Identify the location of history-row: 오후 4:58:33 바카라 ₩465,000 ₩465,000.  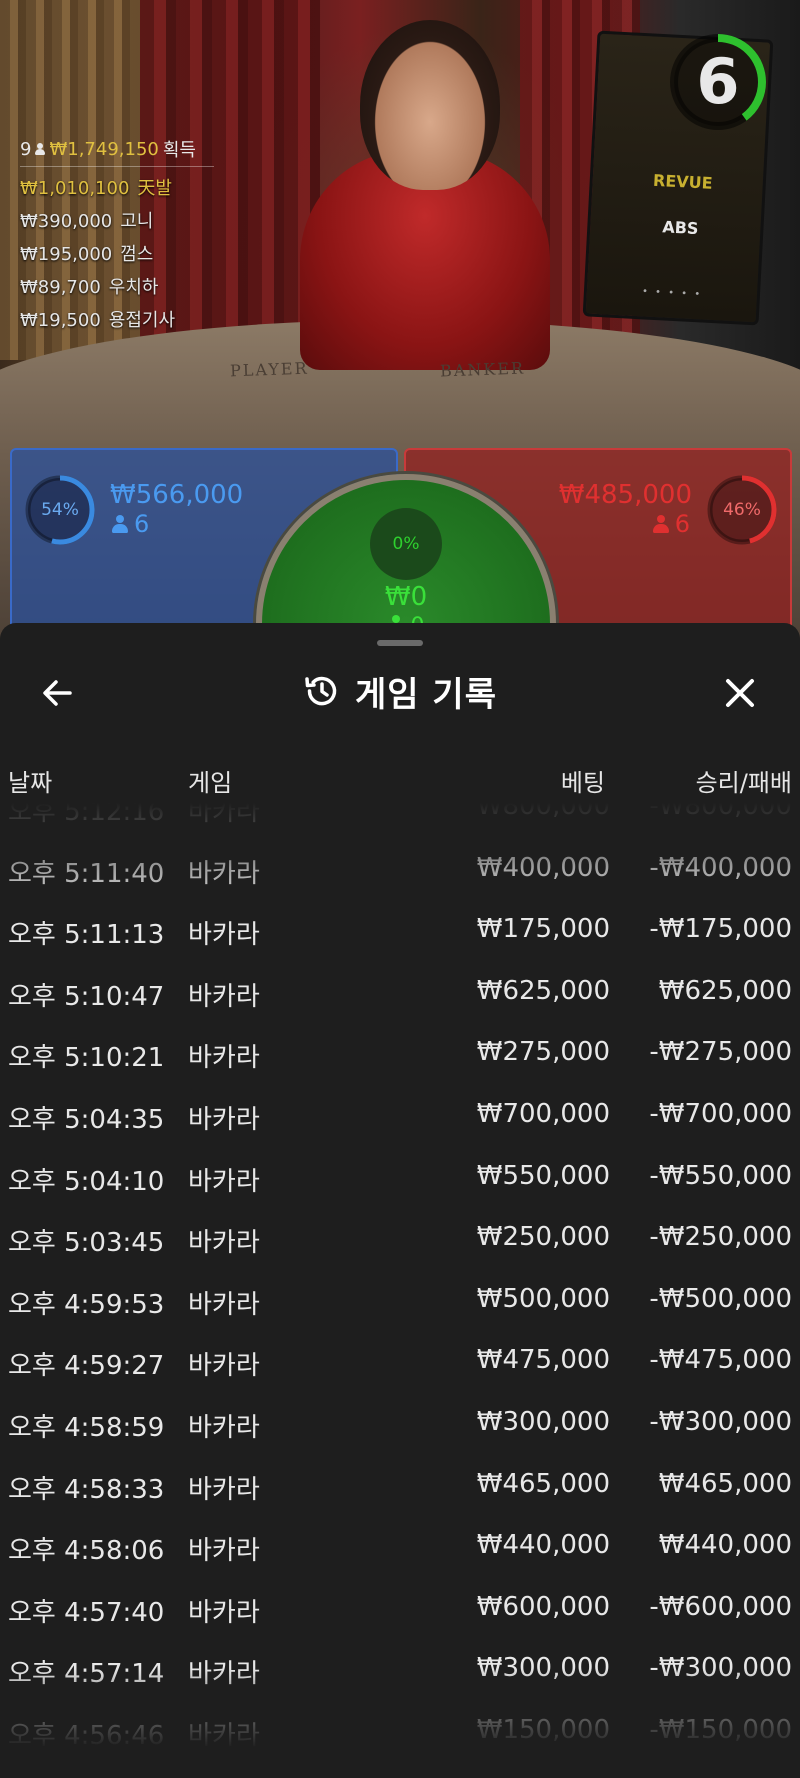
(400, 1486).